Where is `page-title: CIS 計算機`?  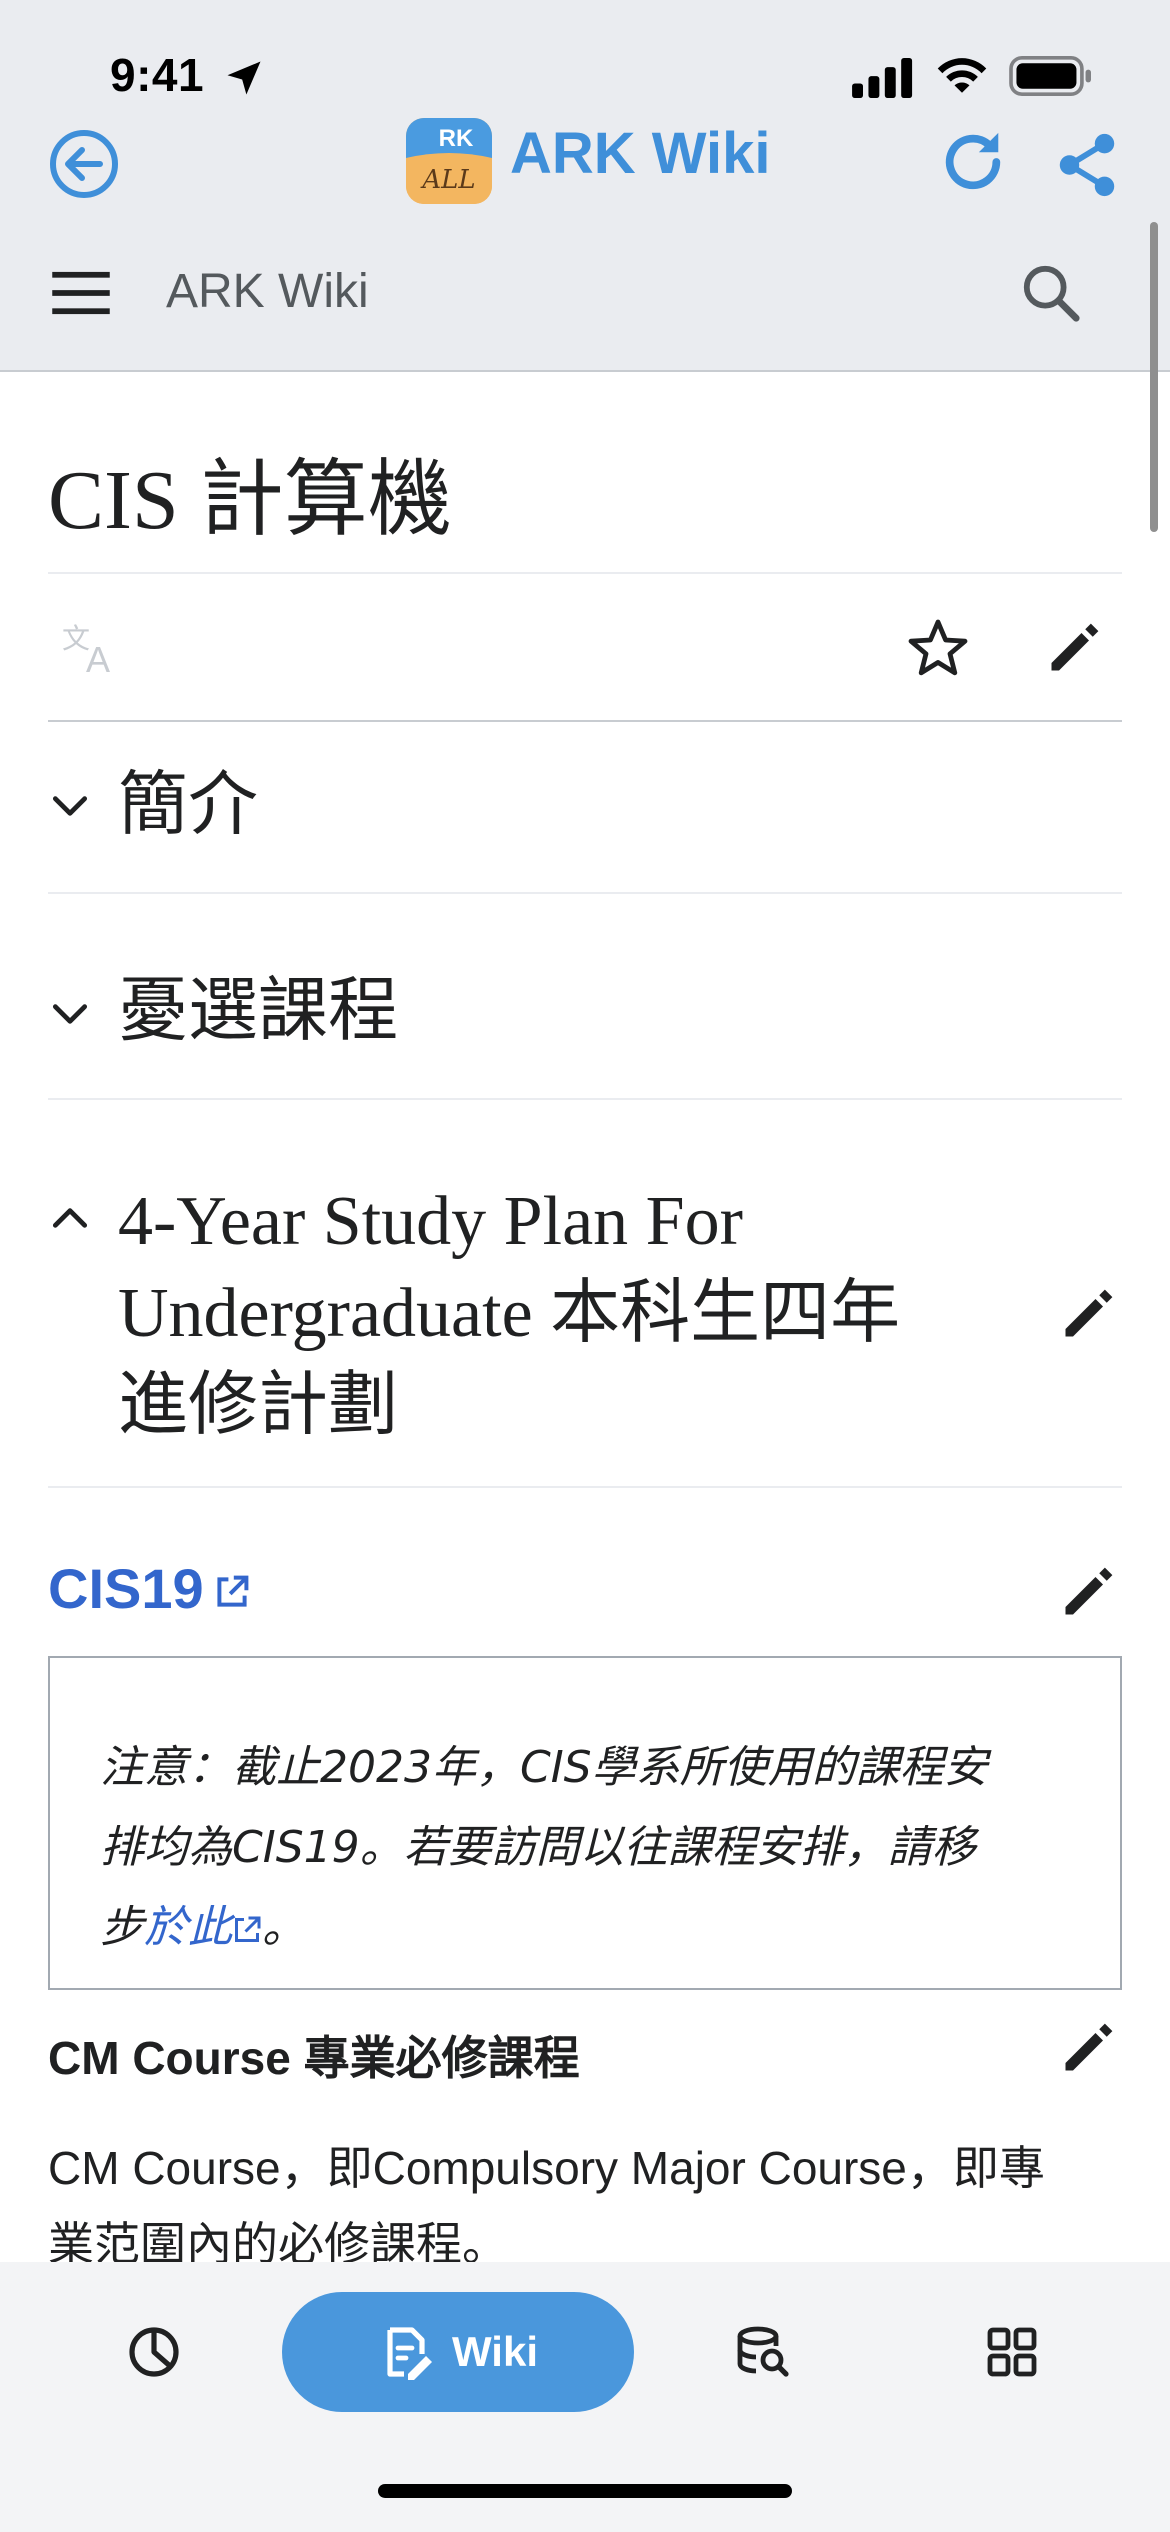
page-title: CIS 計算機 is located at coordinates (250, 500).